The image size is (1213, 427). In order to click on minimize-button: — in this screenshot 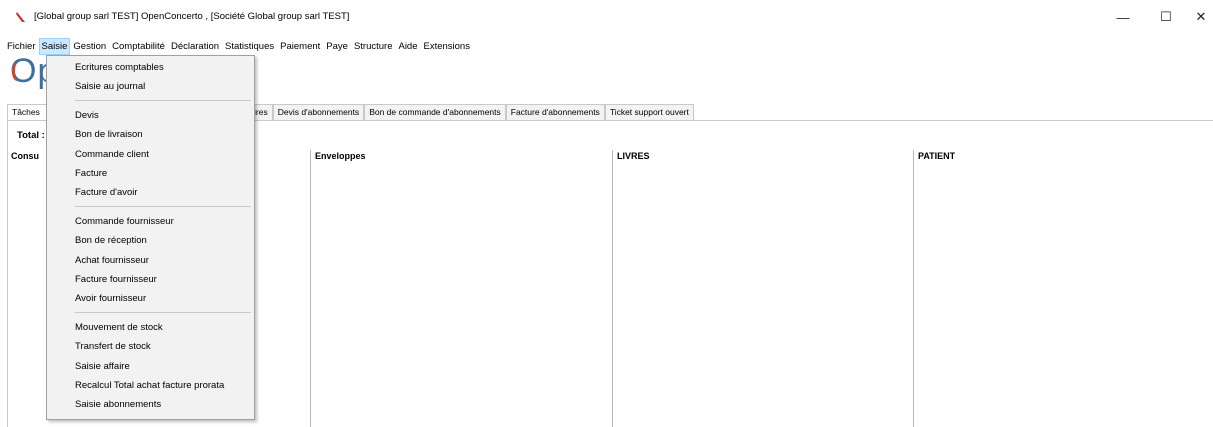, I will do `click(1123, 17)`.